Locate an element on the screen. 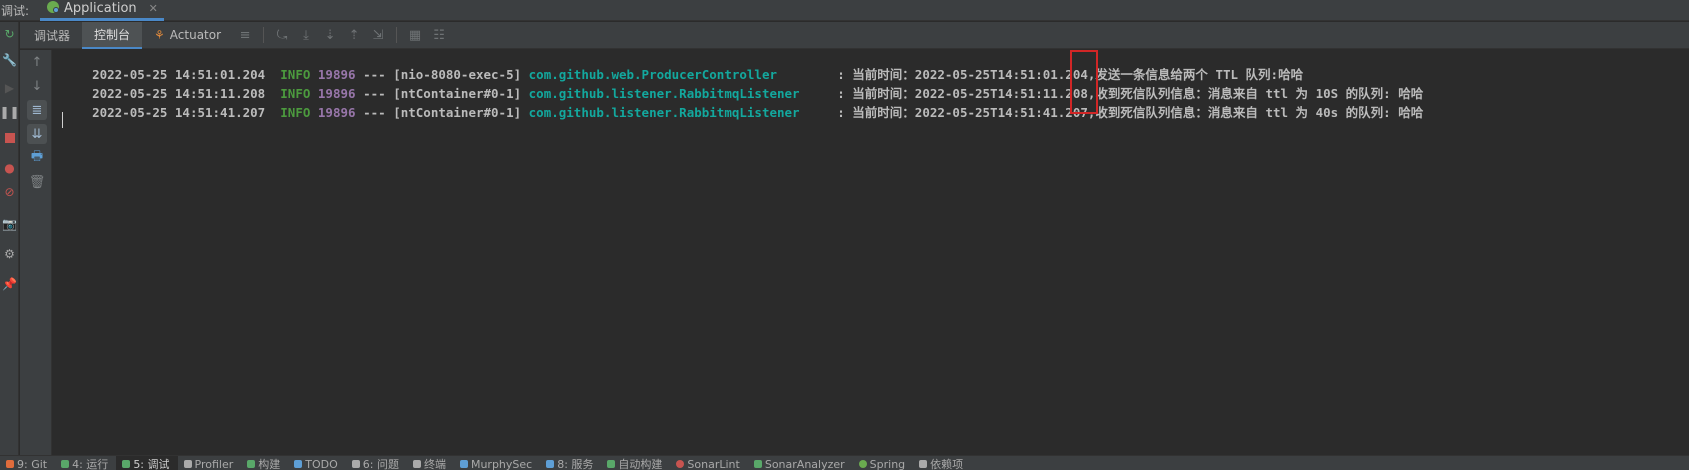 Image resolution: width=1689 pixels, height=470 pixels. tool-git: 9: Git is located at coordinates (27, 463).